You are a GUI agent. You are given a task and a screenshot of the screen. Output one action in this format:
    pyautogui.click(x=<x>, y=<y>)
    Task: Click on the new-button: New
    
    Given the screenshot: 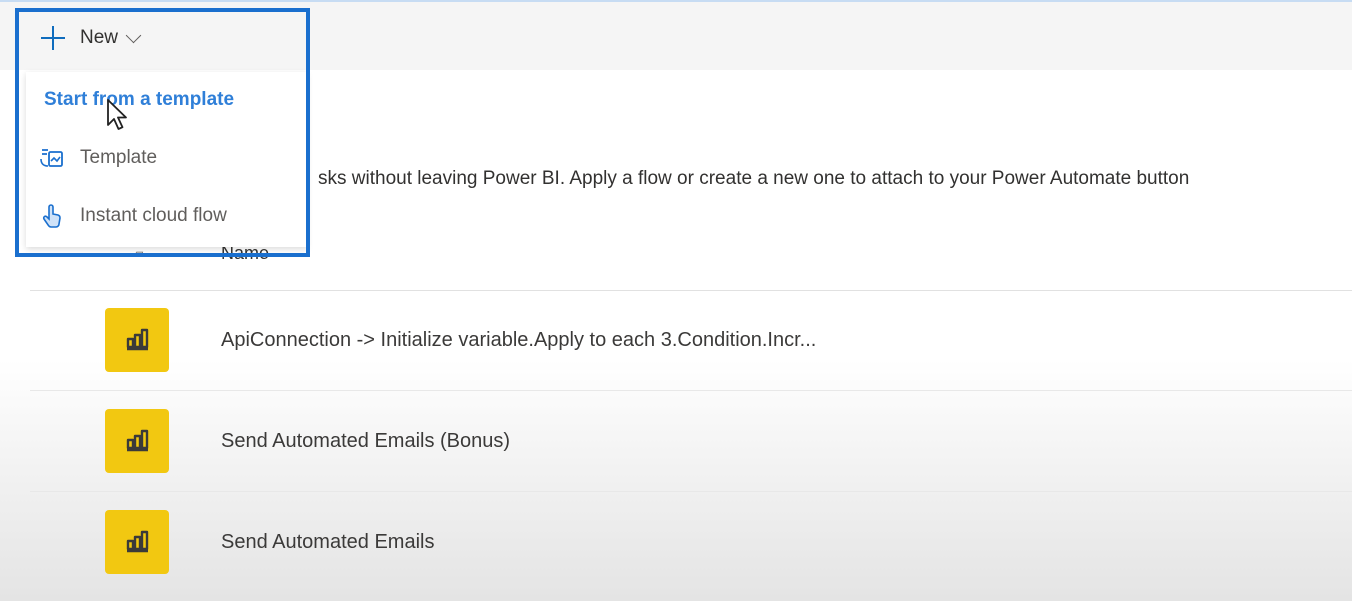 What is the action you would take?
    pyautogui.click(x=91, y=38)
    